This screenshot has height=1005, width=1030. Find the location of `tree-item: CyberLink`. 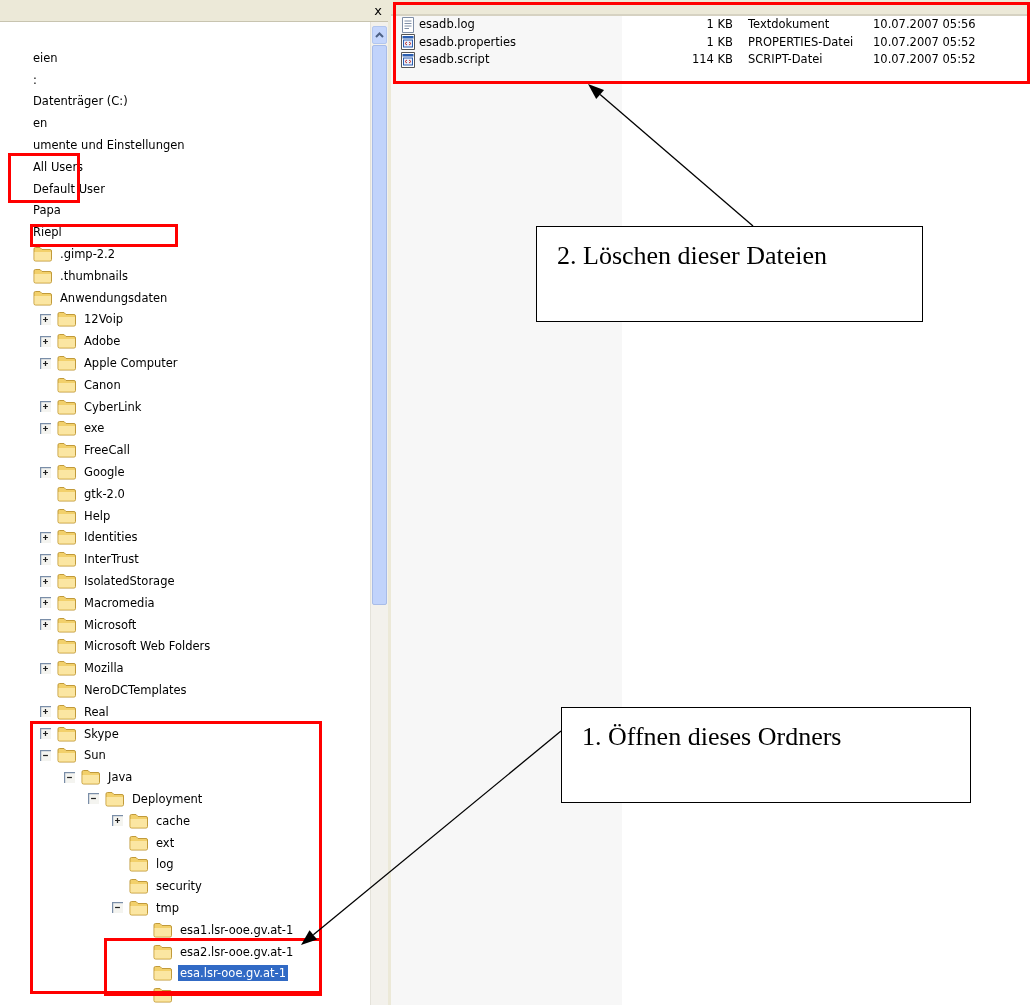

tree-item: CyberLink is located at coordinates (113, 406).